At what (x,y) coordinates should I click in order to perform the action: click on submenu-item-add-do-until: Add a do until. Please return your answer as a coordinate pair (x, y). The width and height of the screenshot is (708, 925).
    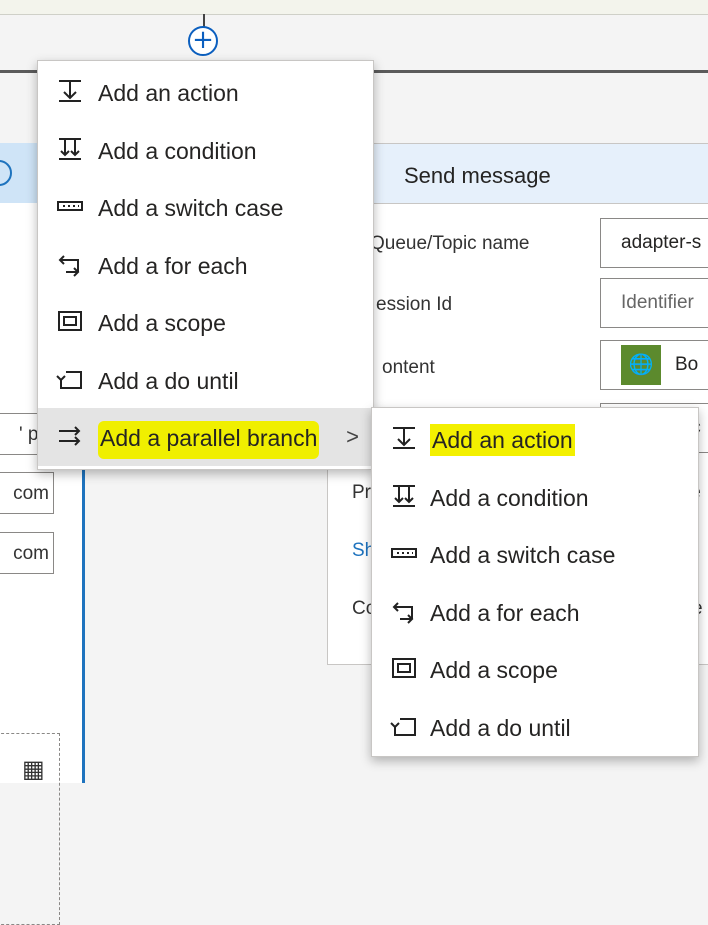
    Looking at the image, I should click on (535, 727).